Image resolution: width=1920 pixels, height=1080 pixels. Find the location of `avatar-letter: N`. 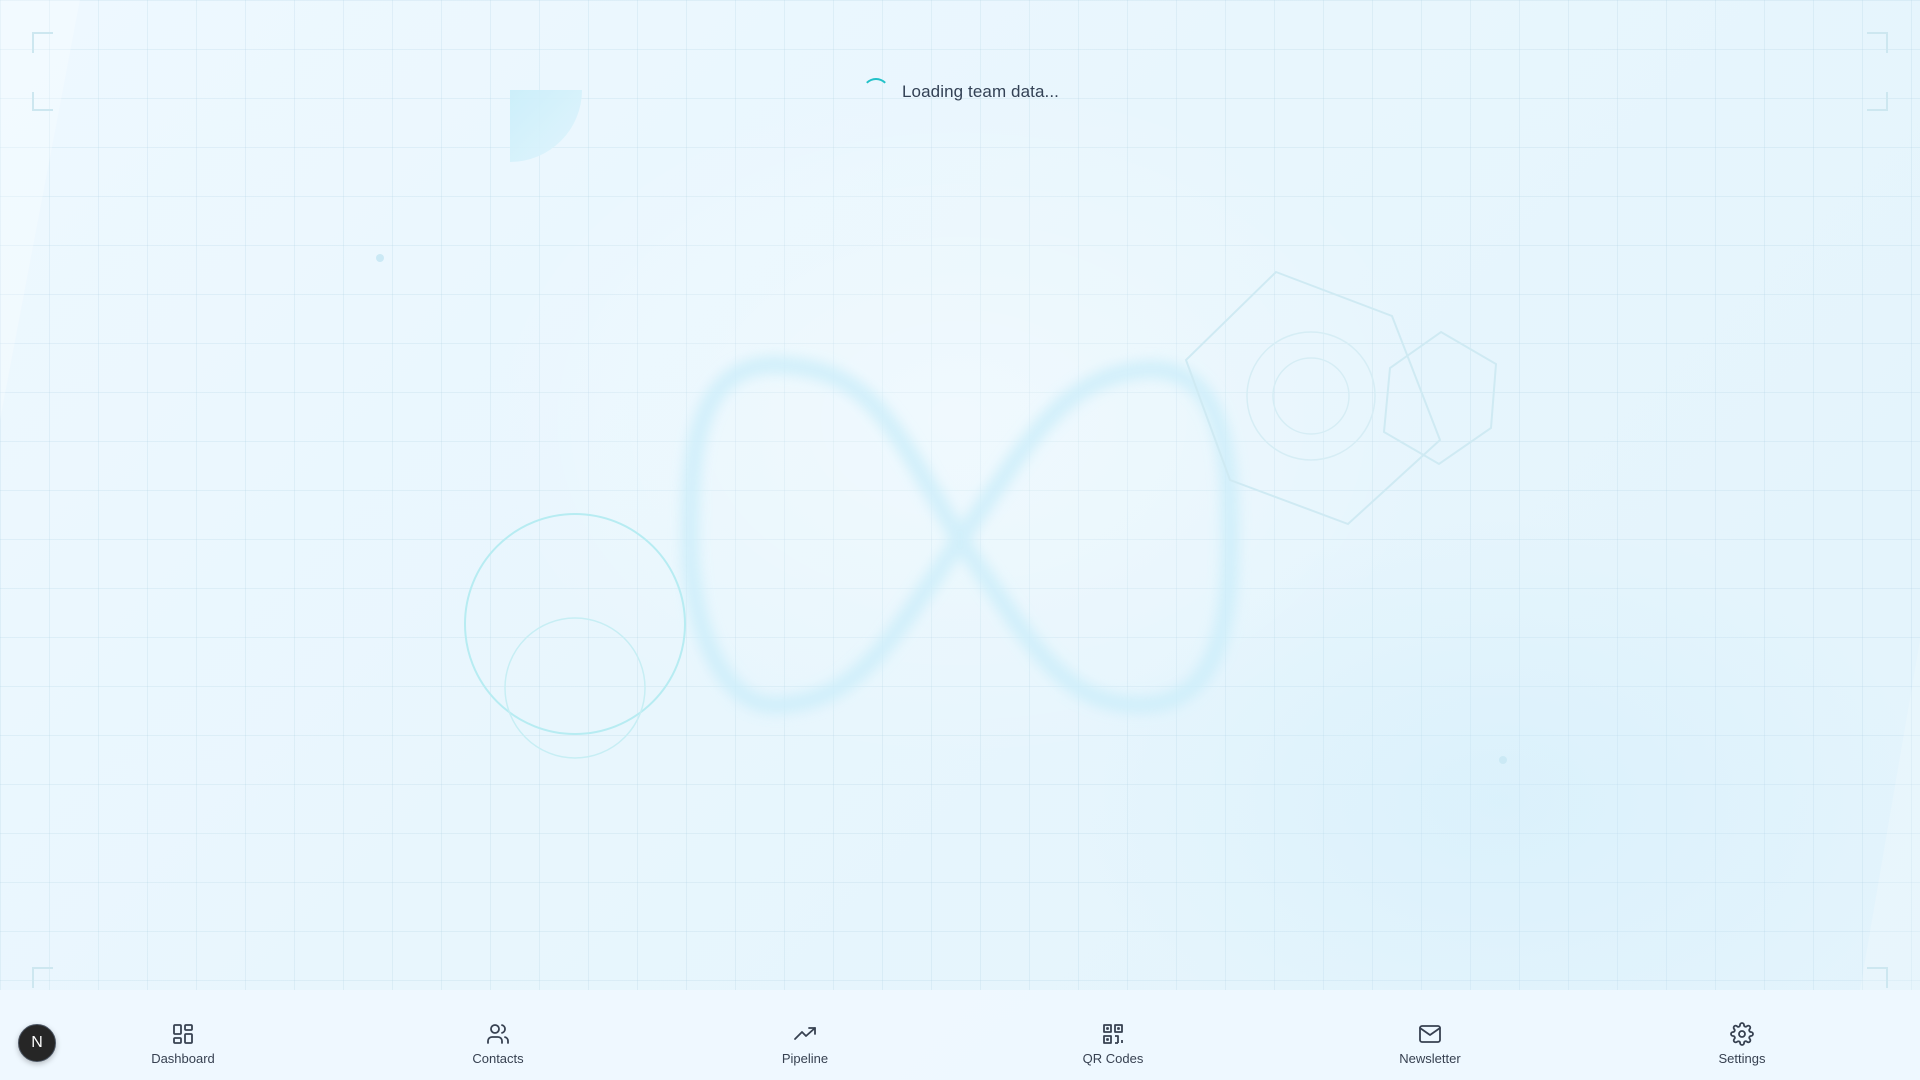

avatar-letter: N is located at coordinates (37, 1042).